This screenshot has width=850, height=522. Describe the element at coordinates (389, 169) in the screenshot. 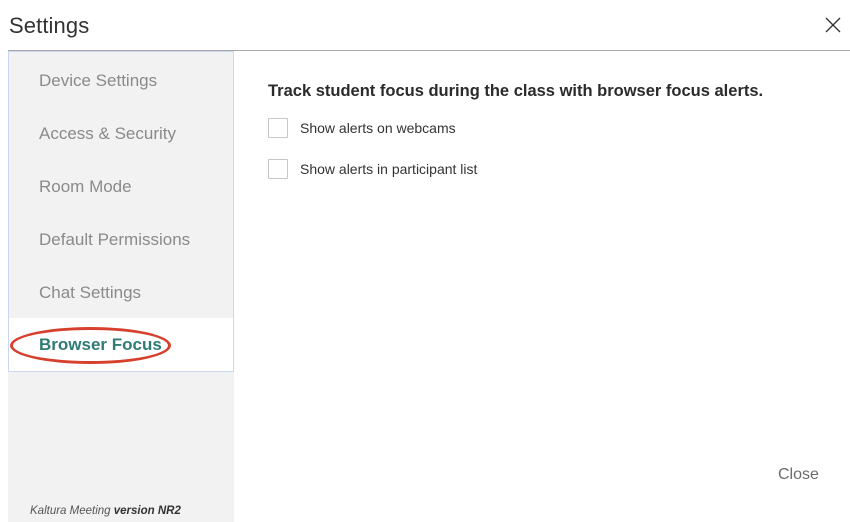

I see `participant-list-option-label: Show alerts in participant list` at that location.